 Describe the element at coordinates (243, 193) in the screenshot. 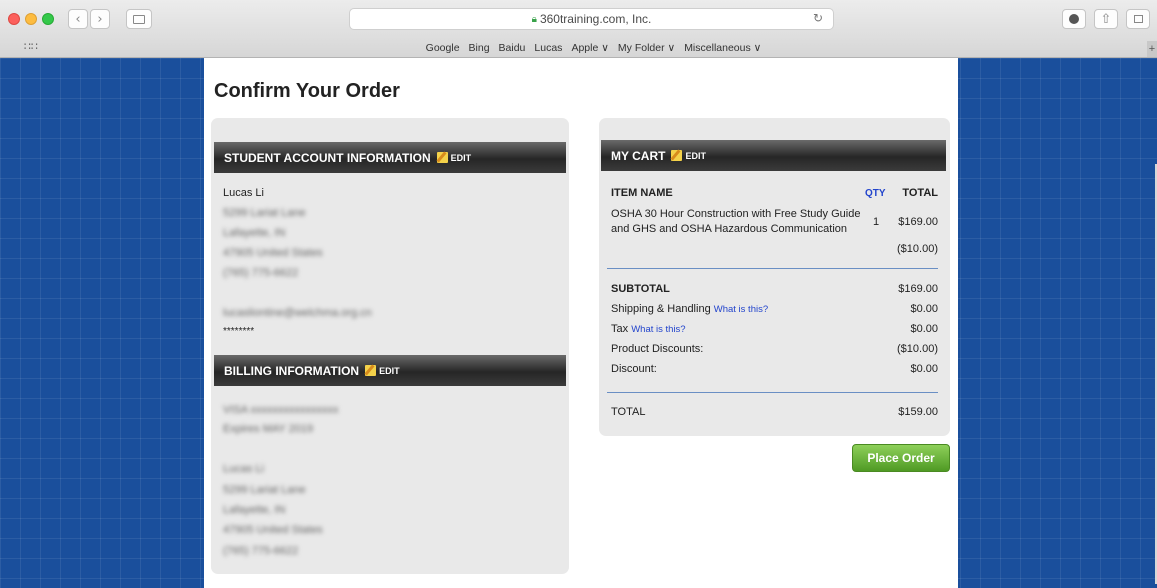

I see `student-name: Lucas Li` at that location.